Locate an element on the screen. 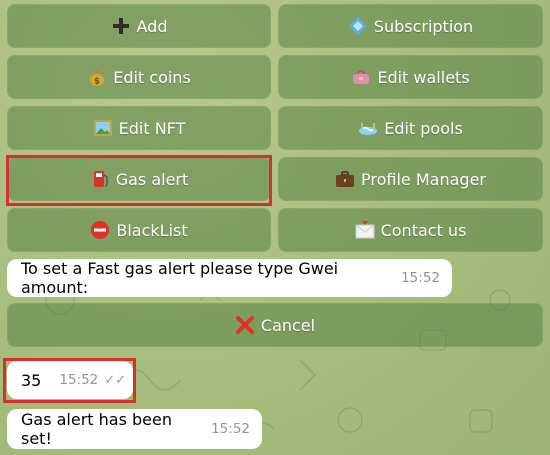 The width and height of the screenshot is (550, 455). bot-confirmation-message: Gas alert has been set! 15:52 is located at coordinates (134, 429).